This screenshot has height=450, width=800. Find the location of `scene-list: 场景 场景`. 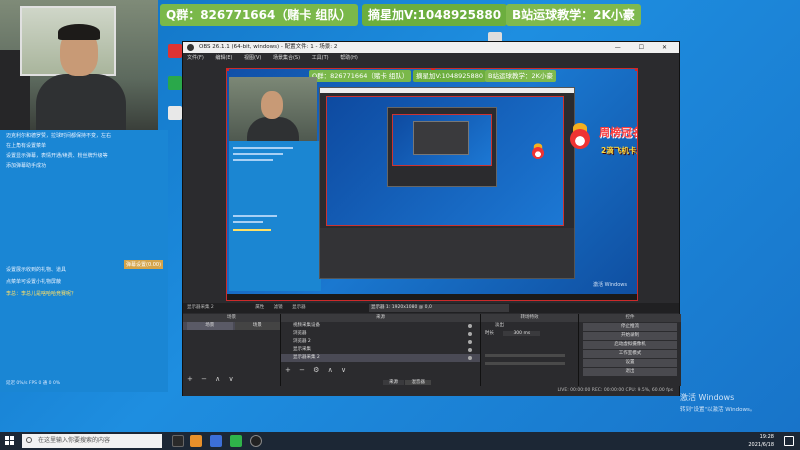

scene-list: 场景 场景 is located at coordinates (231, 326).